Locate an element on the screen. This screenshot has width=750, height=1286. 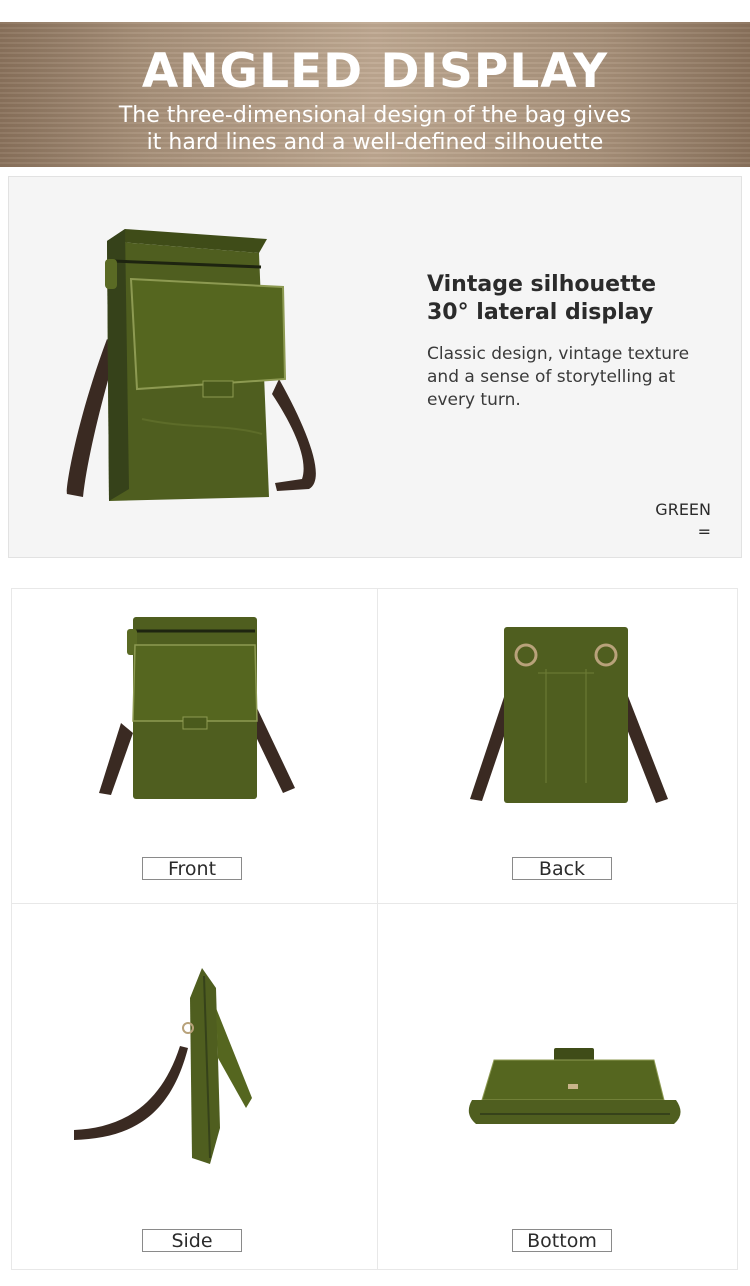
view-bottom: Bottom is located at coordinates (557, 1086).